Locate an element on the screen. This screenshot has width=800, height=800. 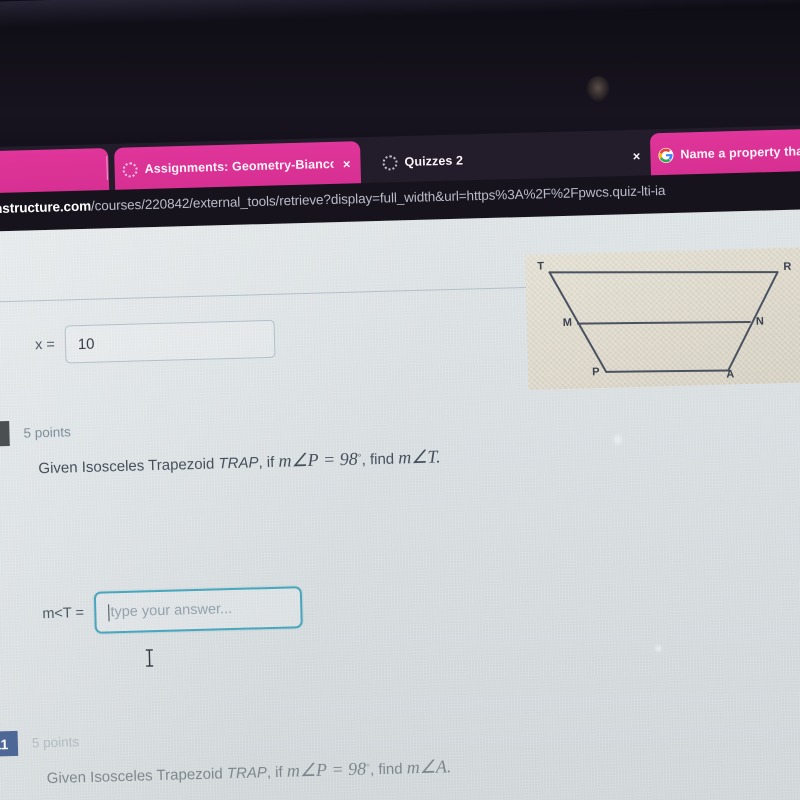
browser-tab-1-title: Assignments: Geometry-Bianco- is located at coordinates (239, 166).